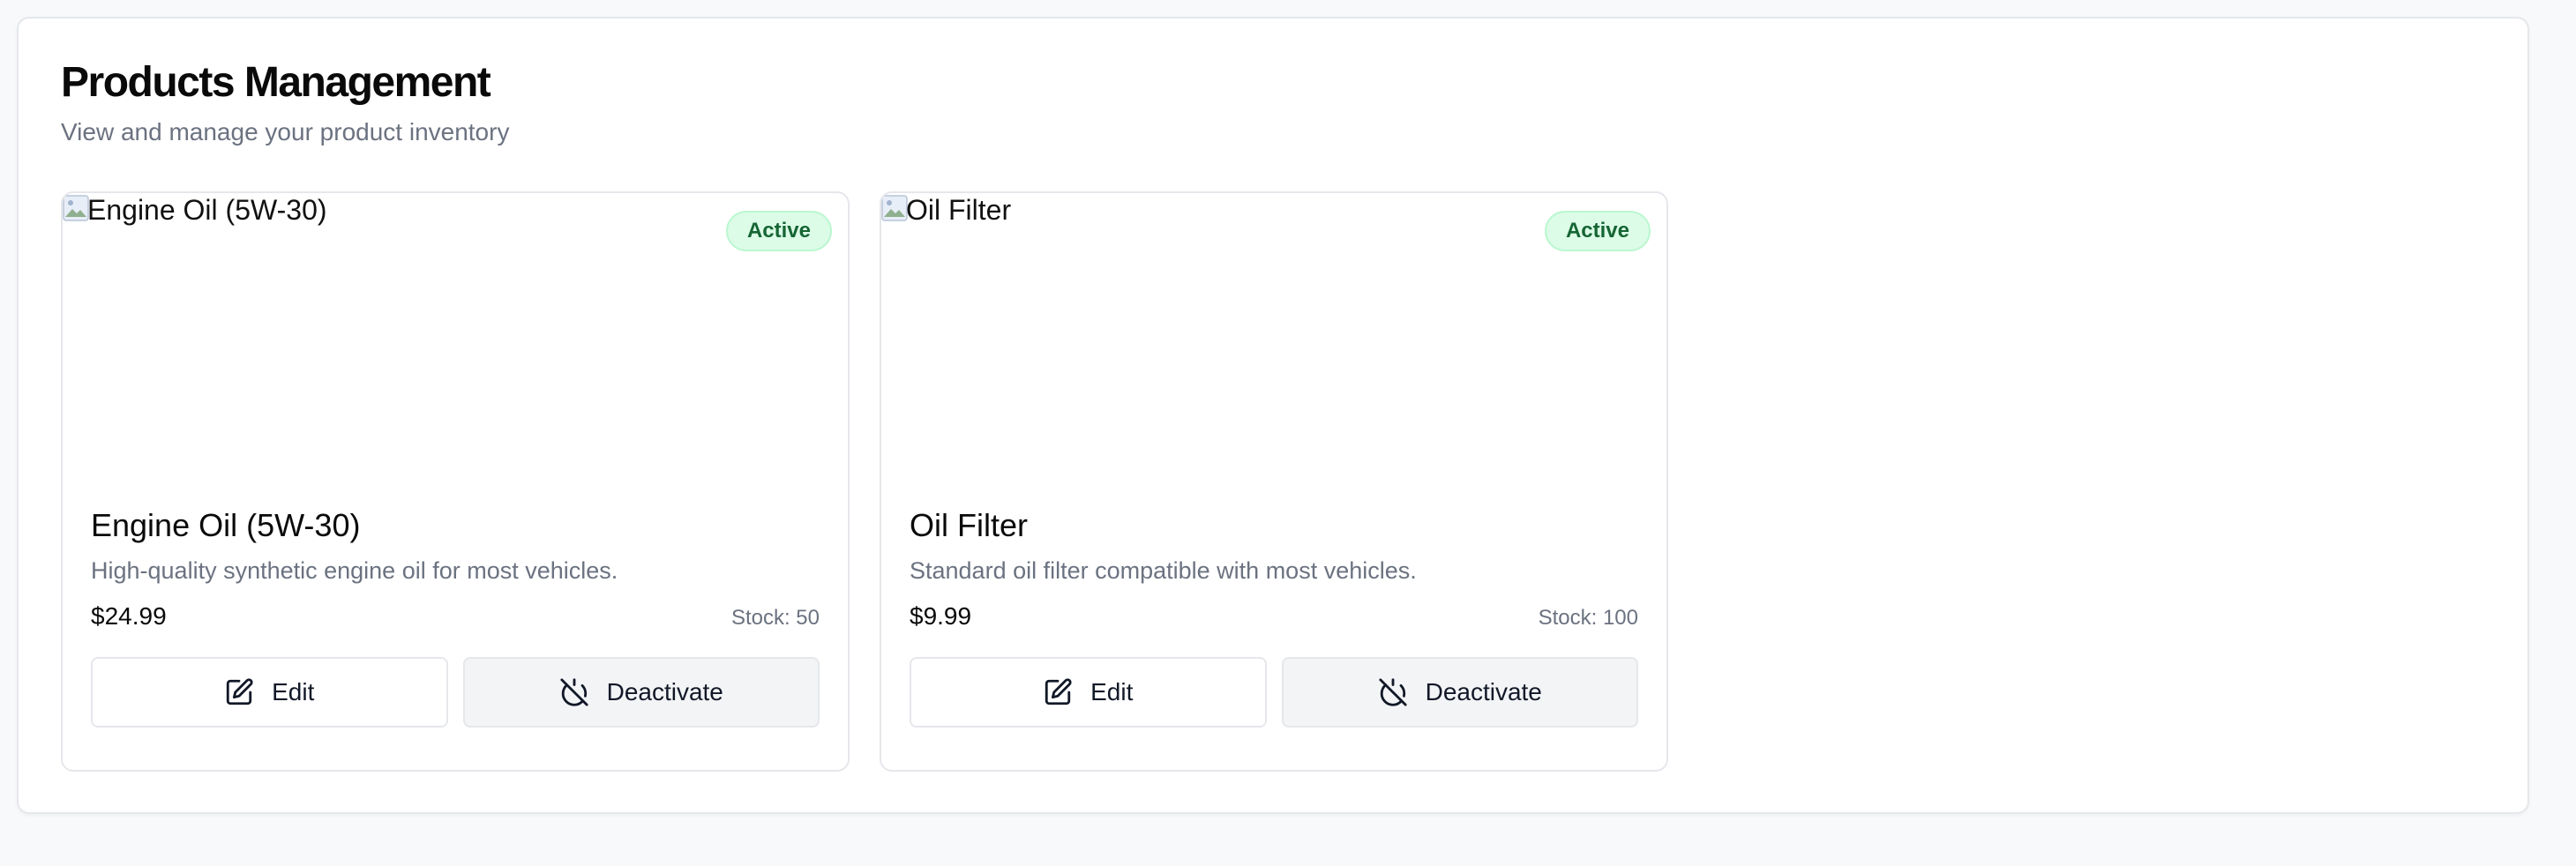 This screenshot has height=866, width=2576. I want to click on image-alt-text: Oil Filter, so click(959, 210).